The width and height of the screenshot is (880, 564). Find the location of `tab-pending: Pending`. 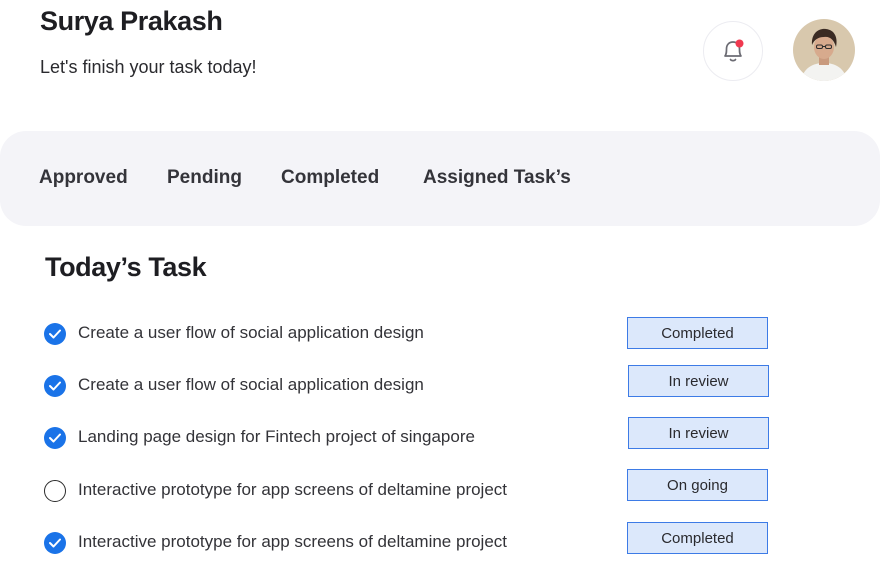

tab-pending: Pending is located at coordinates (204, 178).